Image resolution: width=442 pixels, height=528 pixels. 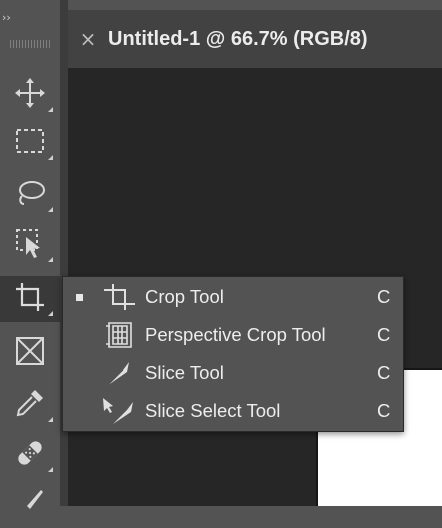 I want to click on object-selection-tool, so click(x=30, y=245).